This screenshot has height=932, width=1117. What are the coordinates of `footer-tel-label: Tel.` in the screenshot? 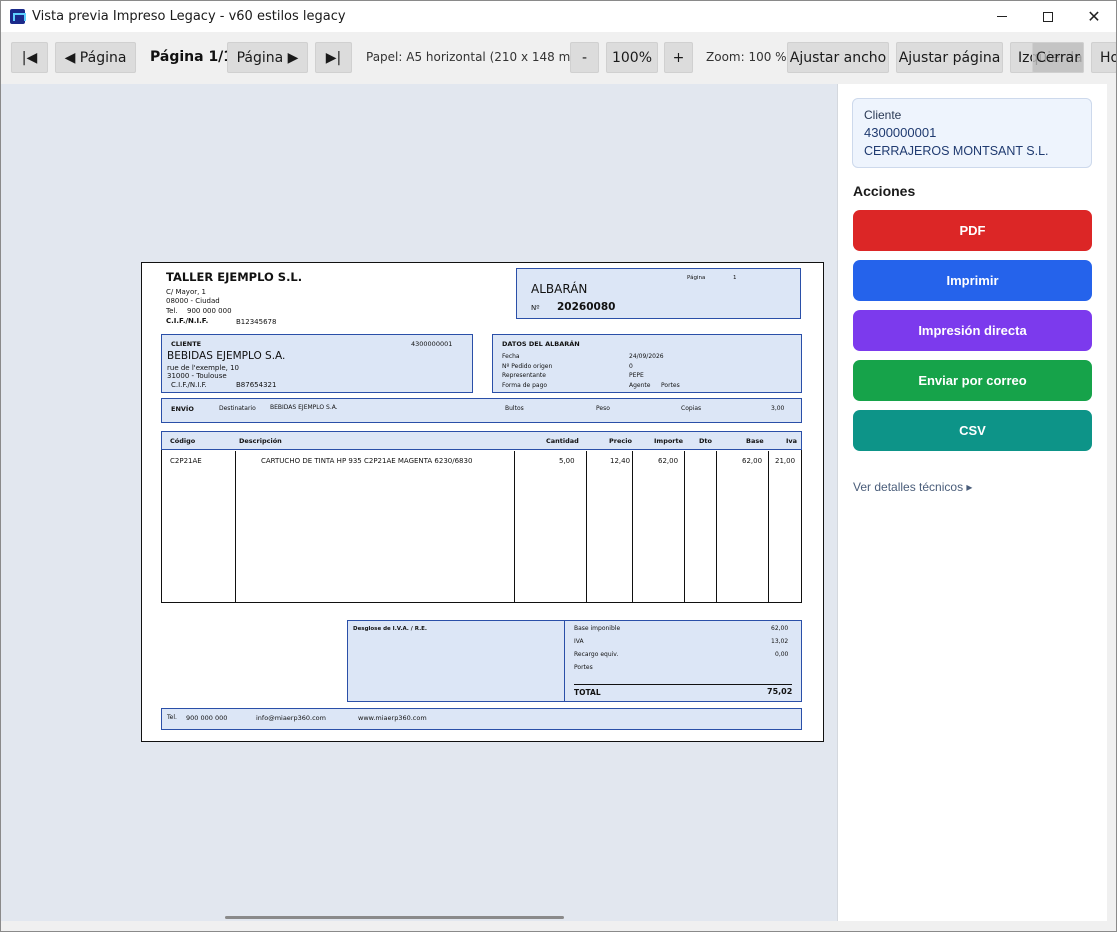 It's located at (172, 717).